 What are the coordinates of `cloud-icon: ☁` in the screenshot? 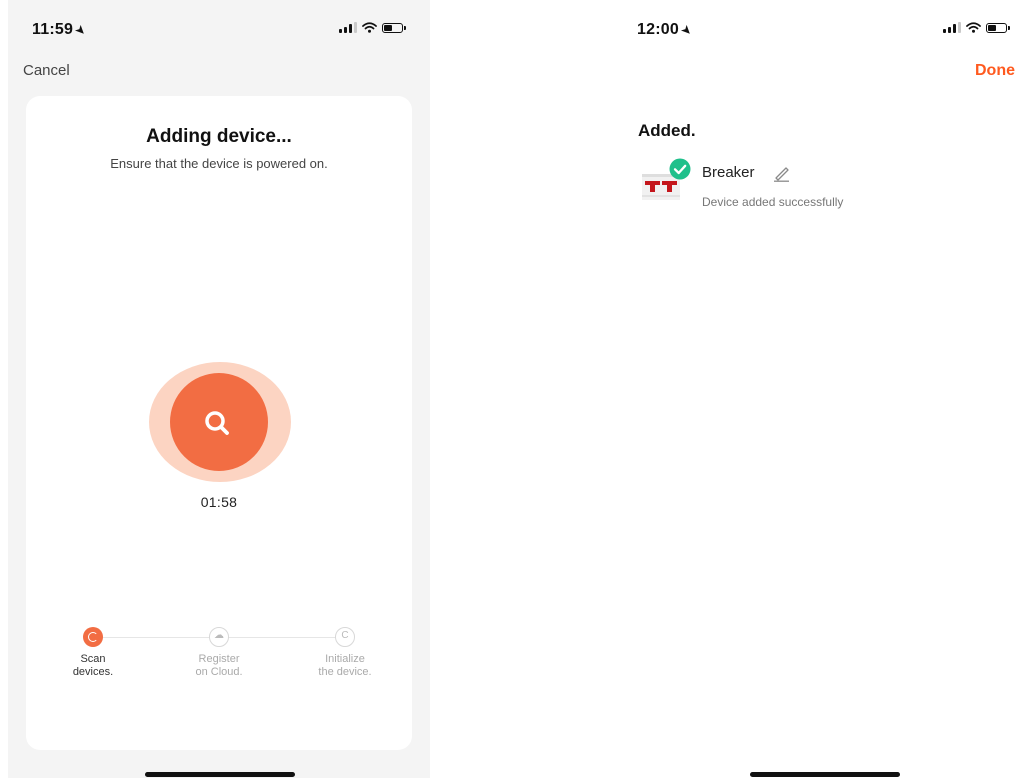 It's located at (219, 637).